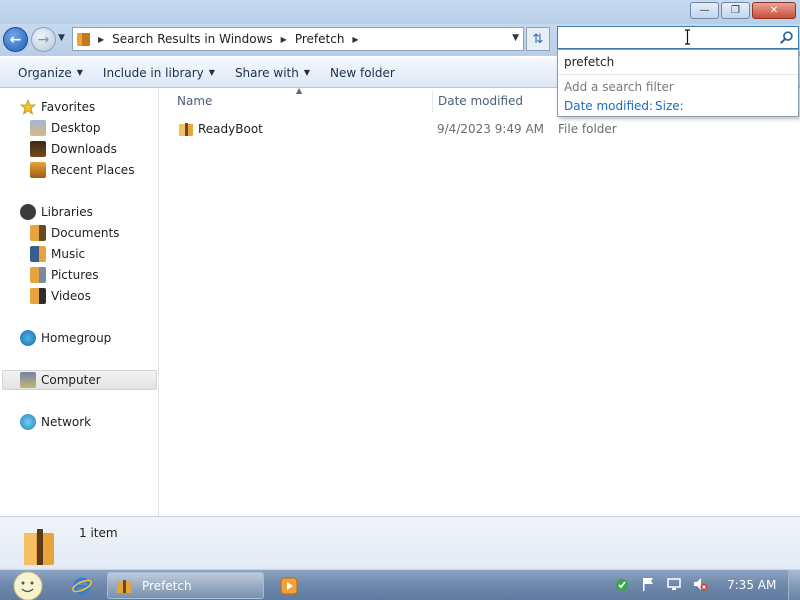 The image size is (800, 600). What do you see at coordinates (786, 37) in the screenshot?
I see `search-icon` at bounding box center [786, 37].